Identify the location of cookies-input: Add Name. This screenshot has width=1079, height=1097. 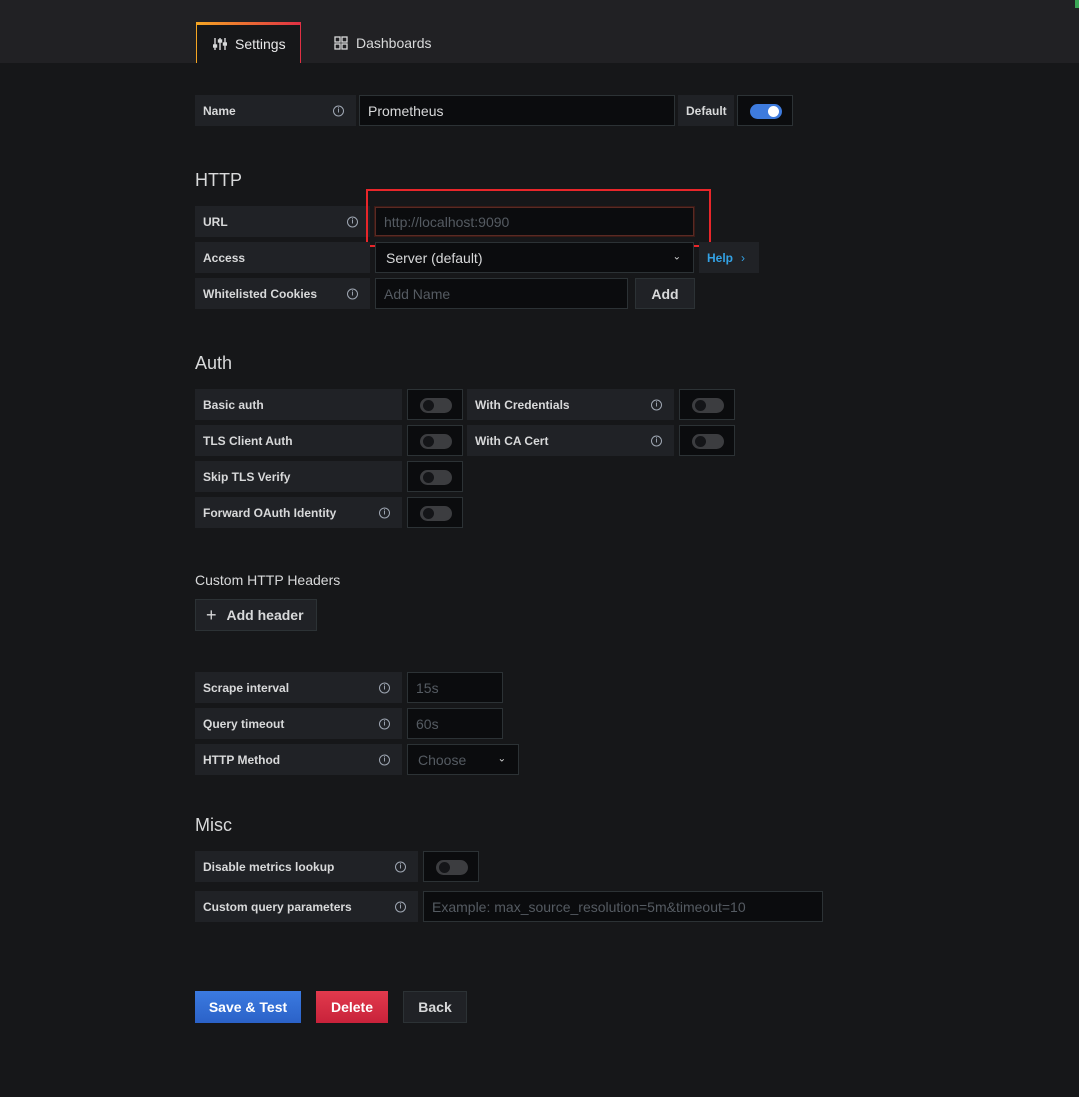
(501, 293).